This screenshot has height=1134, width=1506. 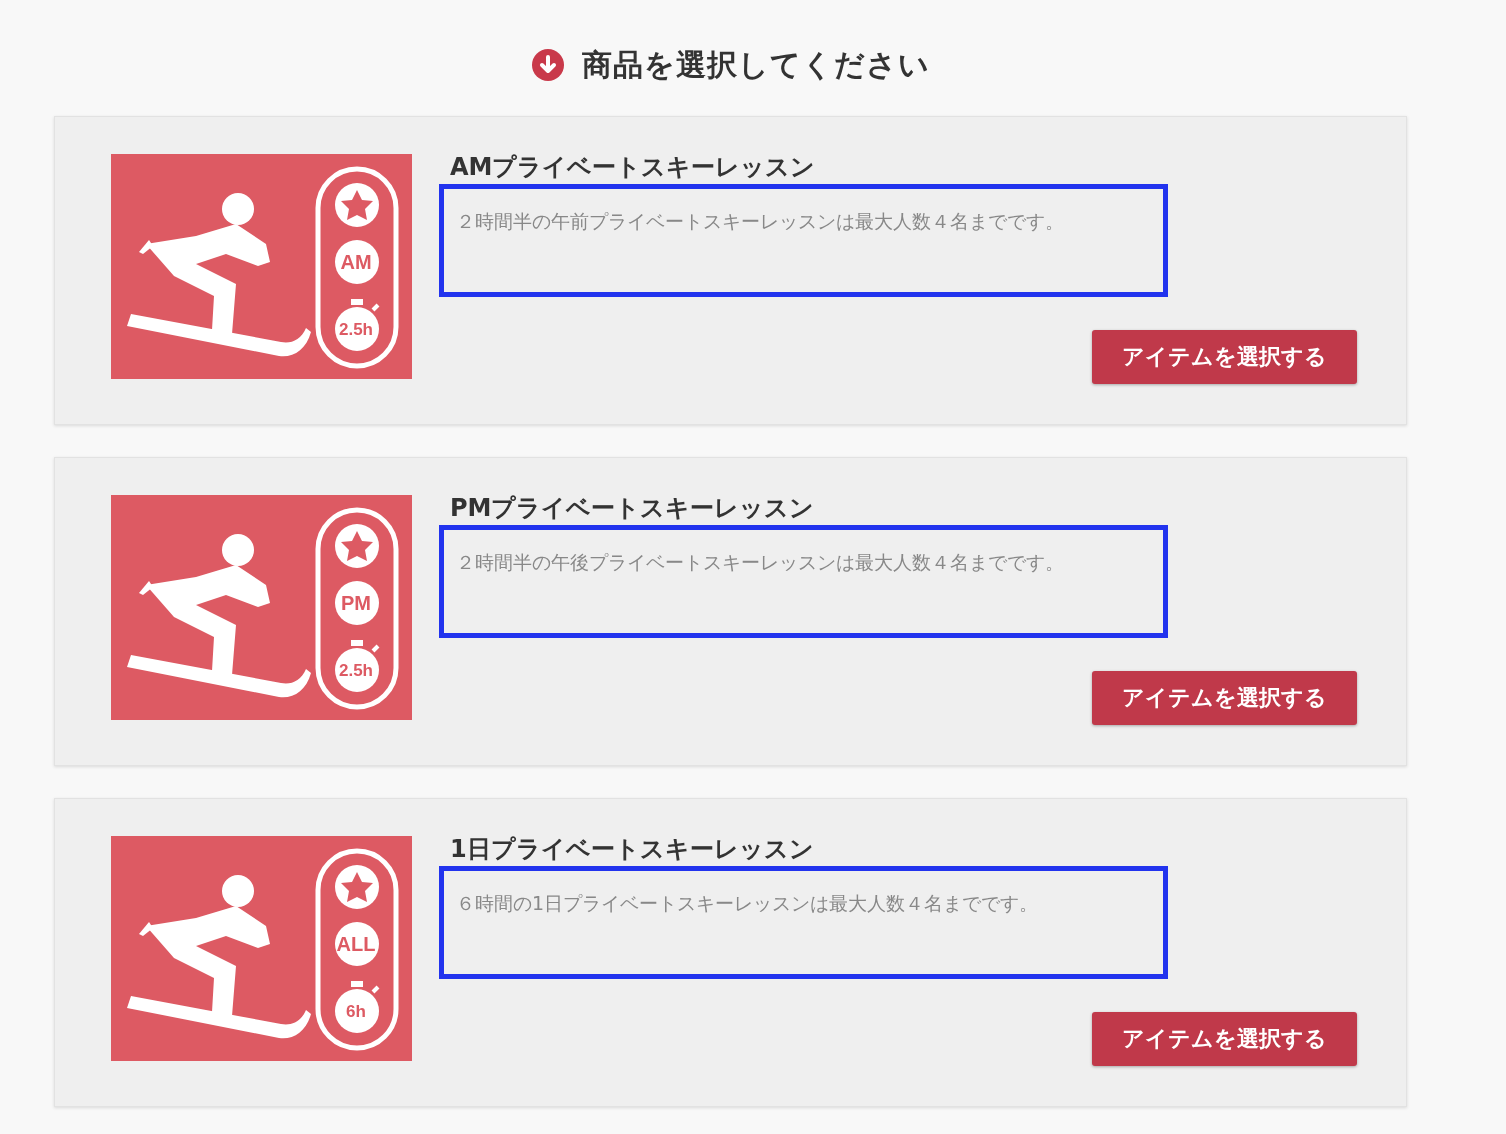 I want to click on product-title: 1日プライベートスキーレッスン, so click(x=632, y=849).